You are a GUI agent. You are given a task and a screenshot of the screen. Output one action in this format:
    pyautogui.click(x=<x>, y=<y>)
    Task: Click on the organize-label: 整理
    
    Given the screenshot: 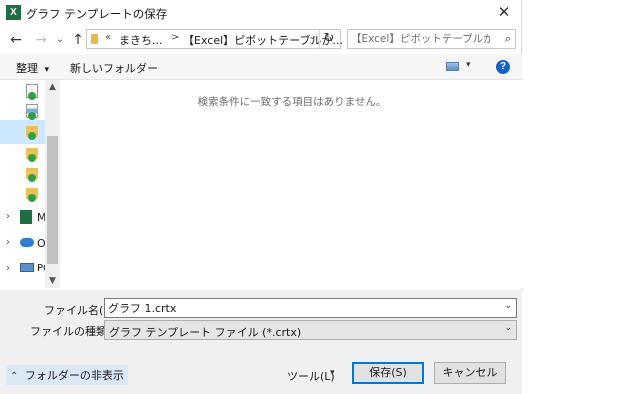 What is the action you would take?
    pyautogui.click(x=27, y=68)
    